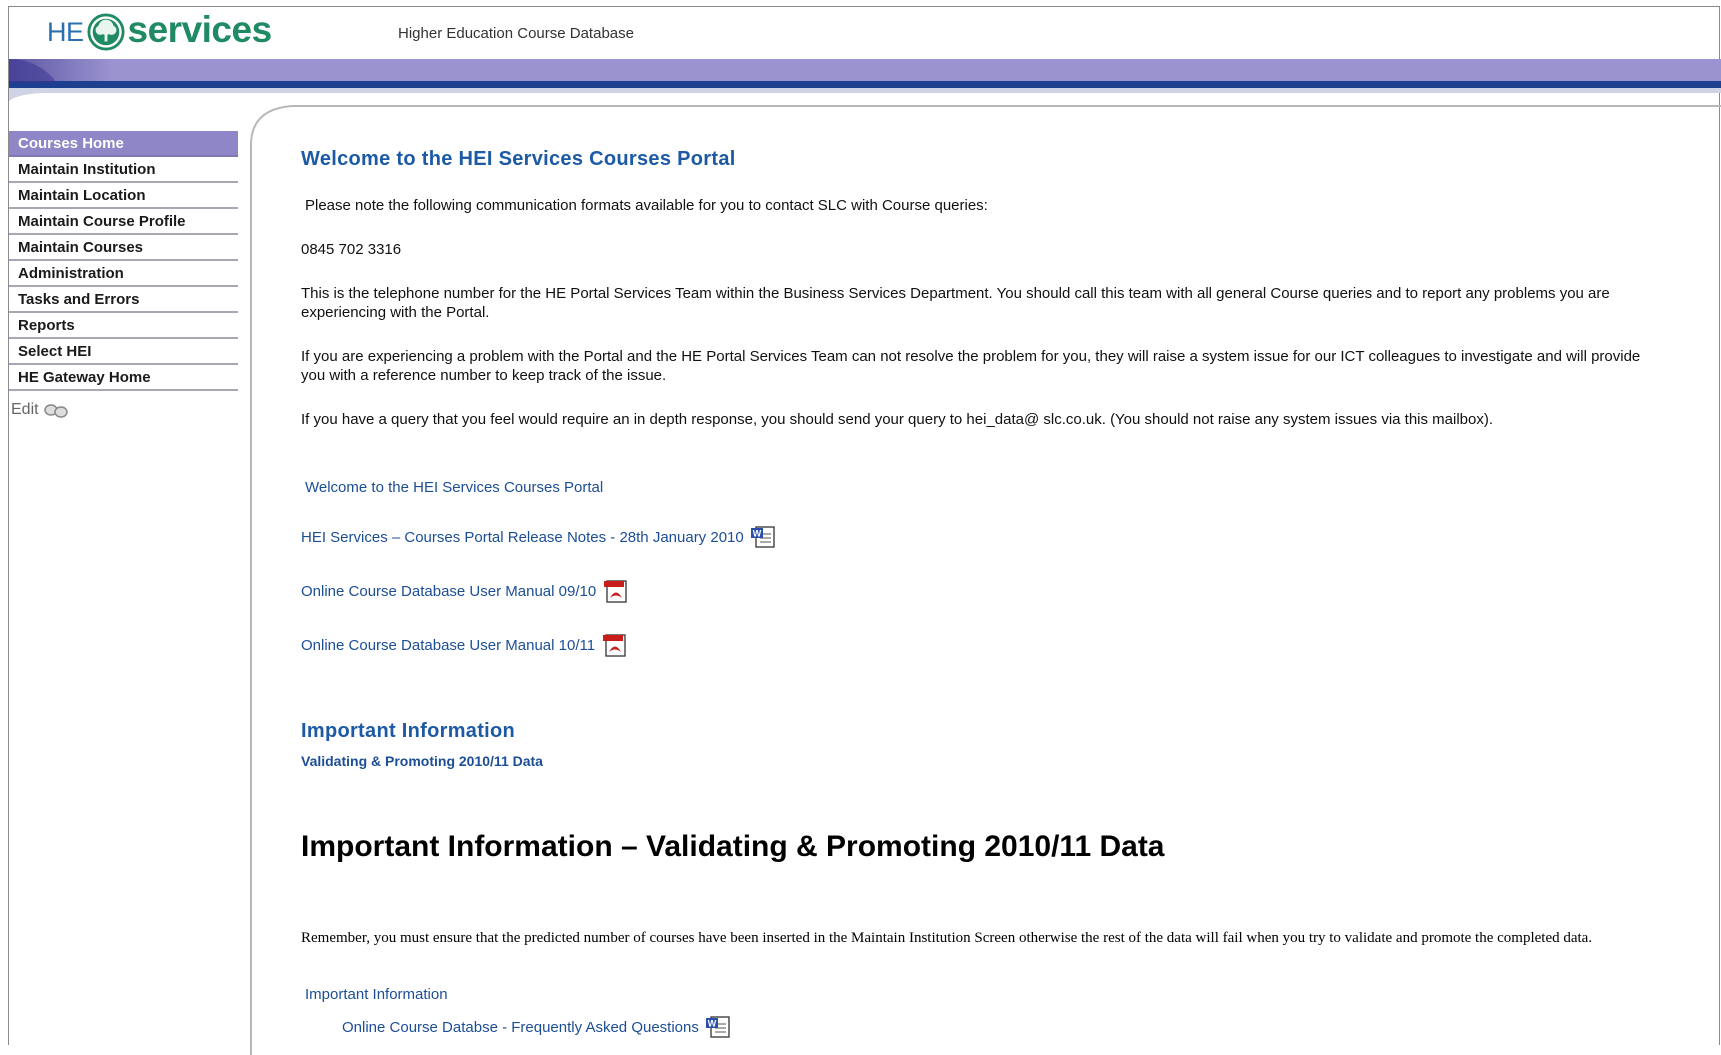 The width and height of the screenshot is (1721, 1055). Describe the element at coordinates (516, 33) in the screenshot. I see `site-subtitle: Higher Education Course Database` at that location.